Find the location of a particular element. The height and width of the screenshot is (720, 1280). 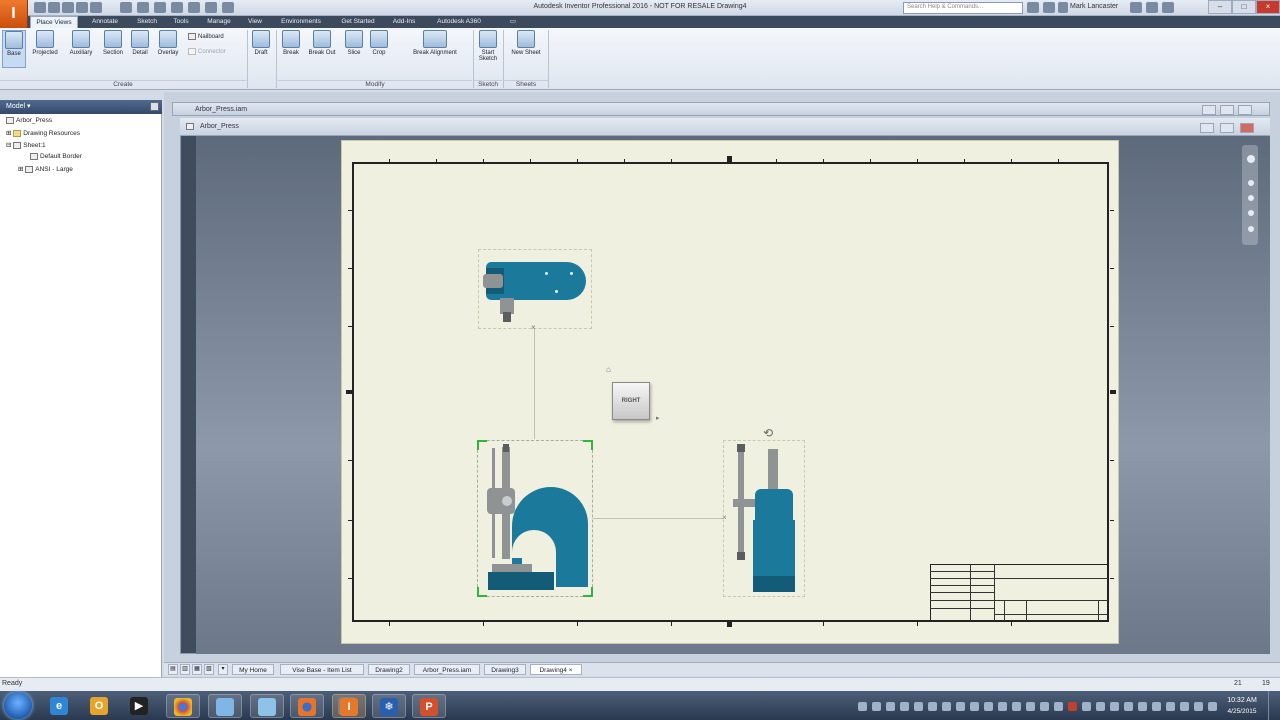

tab-list-icon: ▤ is located at coordinates (173, 669).